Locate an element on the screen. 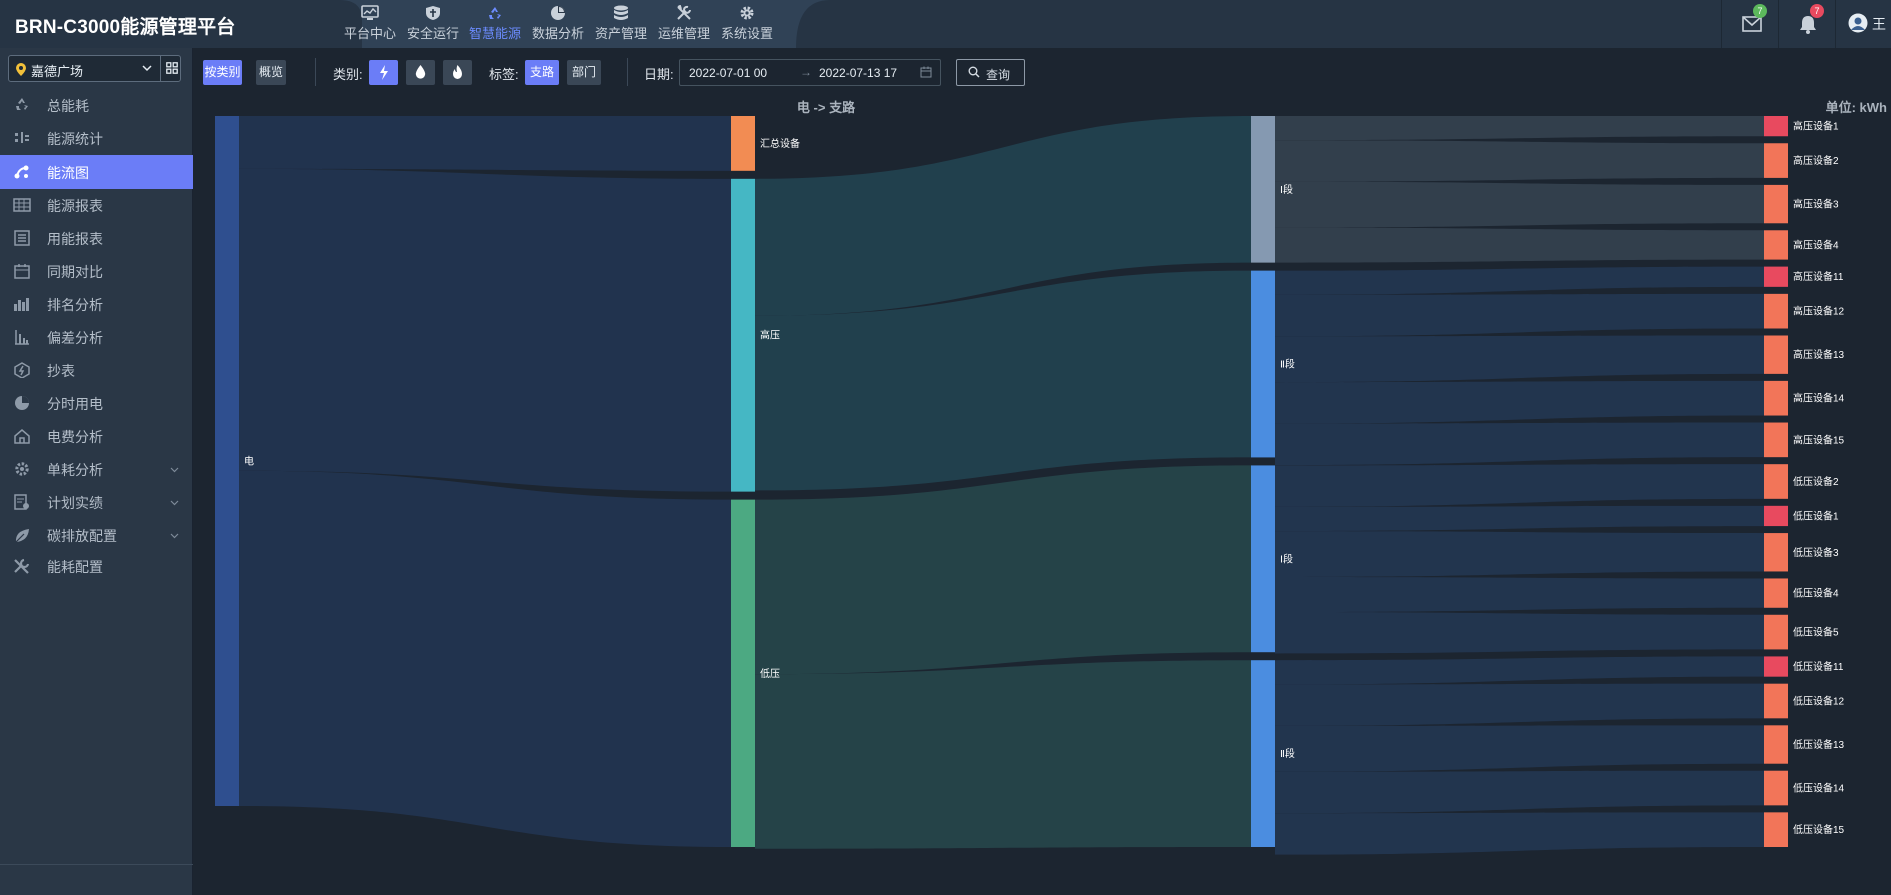  mail-button: 7 is located at coordinates (1749, 24).